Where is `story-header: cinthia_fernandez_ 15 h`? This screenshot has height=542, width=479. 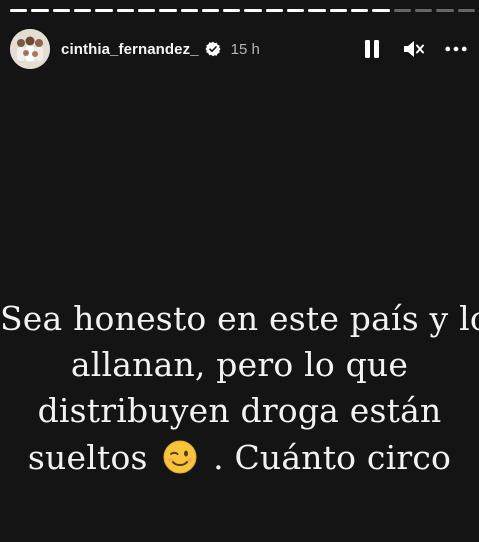
story-header: cinthia_fernandez_ 15 h is located at coordinates (238, 49).